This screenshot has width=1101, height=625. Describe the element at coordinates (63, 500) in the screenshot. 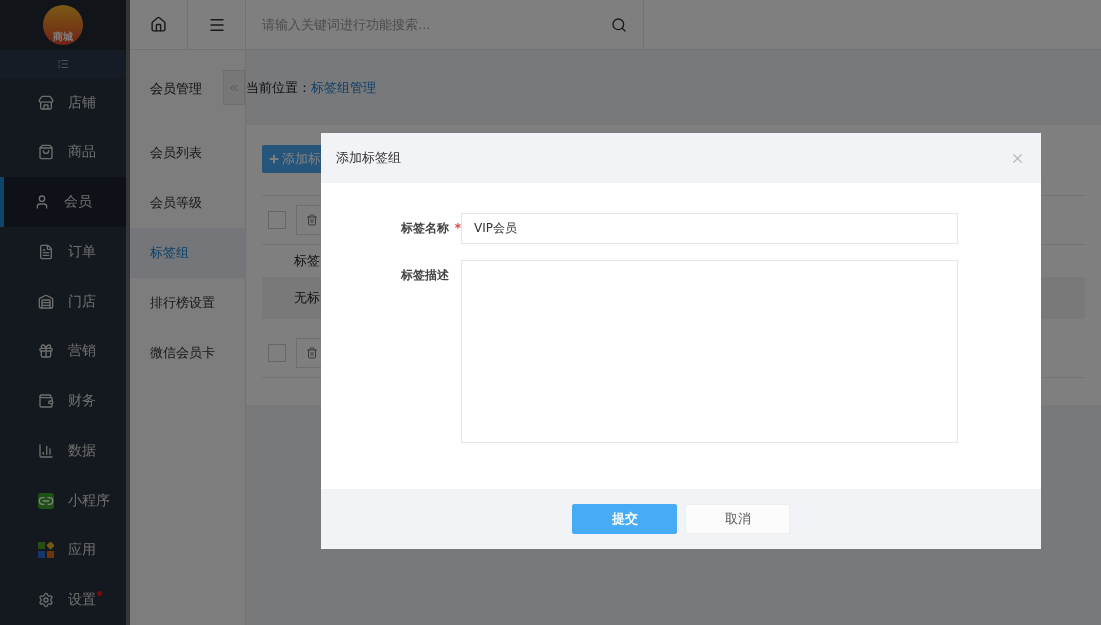

I see `sidebar-item: 小程序` at that location.